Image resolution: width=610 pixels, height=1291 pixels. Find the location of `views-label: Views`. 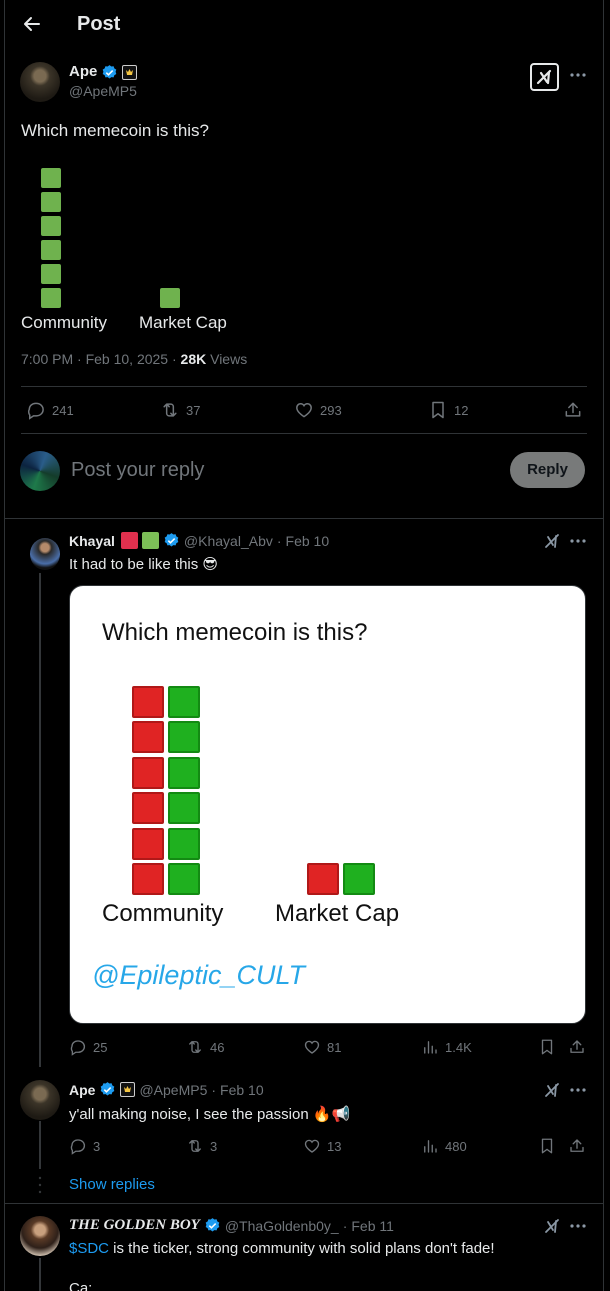

views-label: Views is located at coordinates (227, 359).